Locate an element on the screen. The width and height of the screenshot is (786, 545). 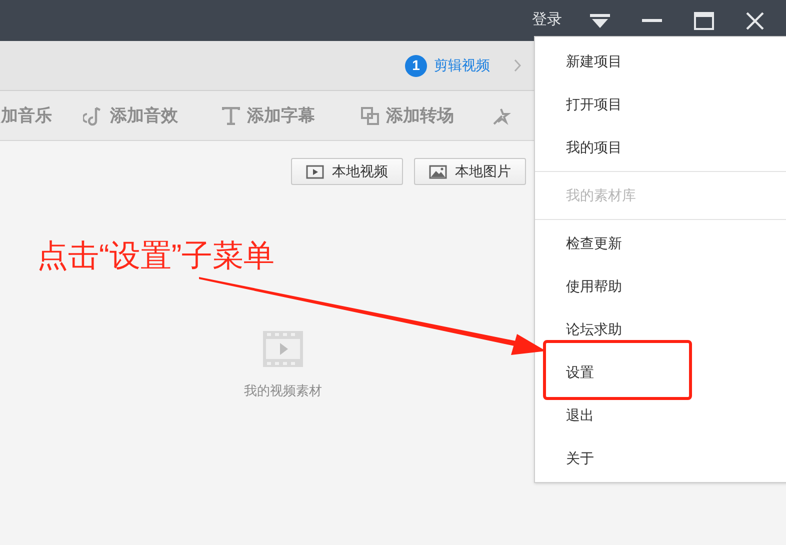
menu-item: 使用帮助 is located at coordinates (660, 286).